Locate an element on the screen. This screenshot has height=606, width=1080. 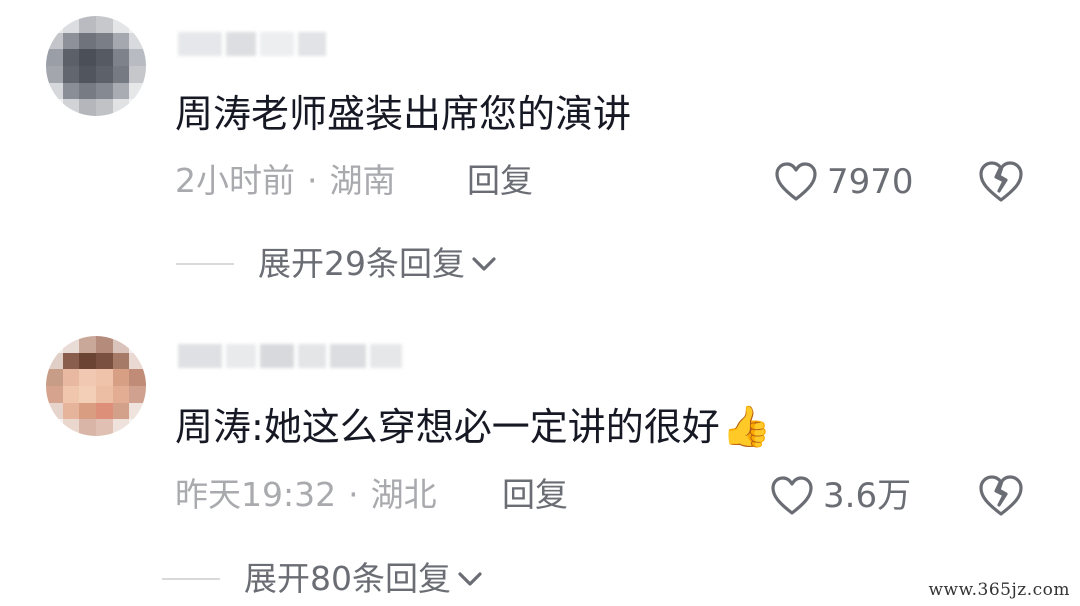
comment-text-content: 周涛:她这么穿想必一定讲的很好 is located at coordinates (447, 427).